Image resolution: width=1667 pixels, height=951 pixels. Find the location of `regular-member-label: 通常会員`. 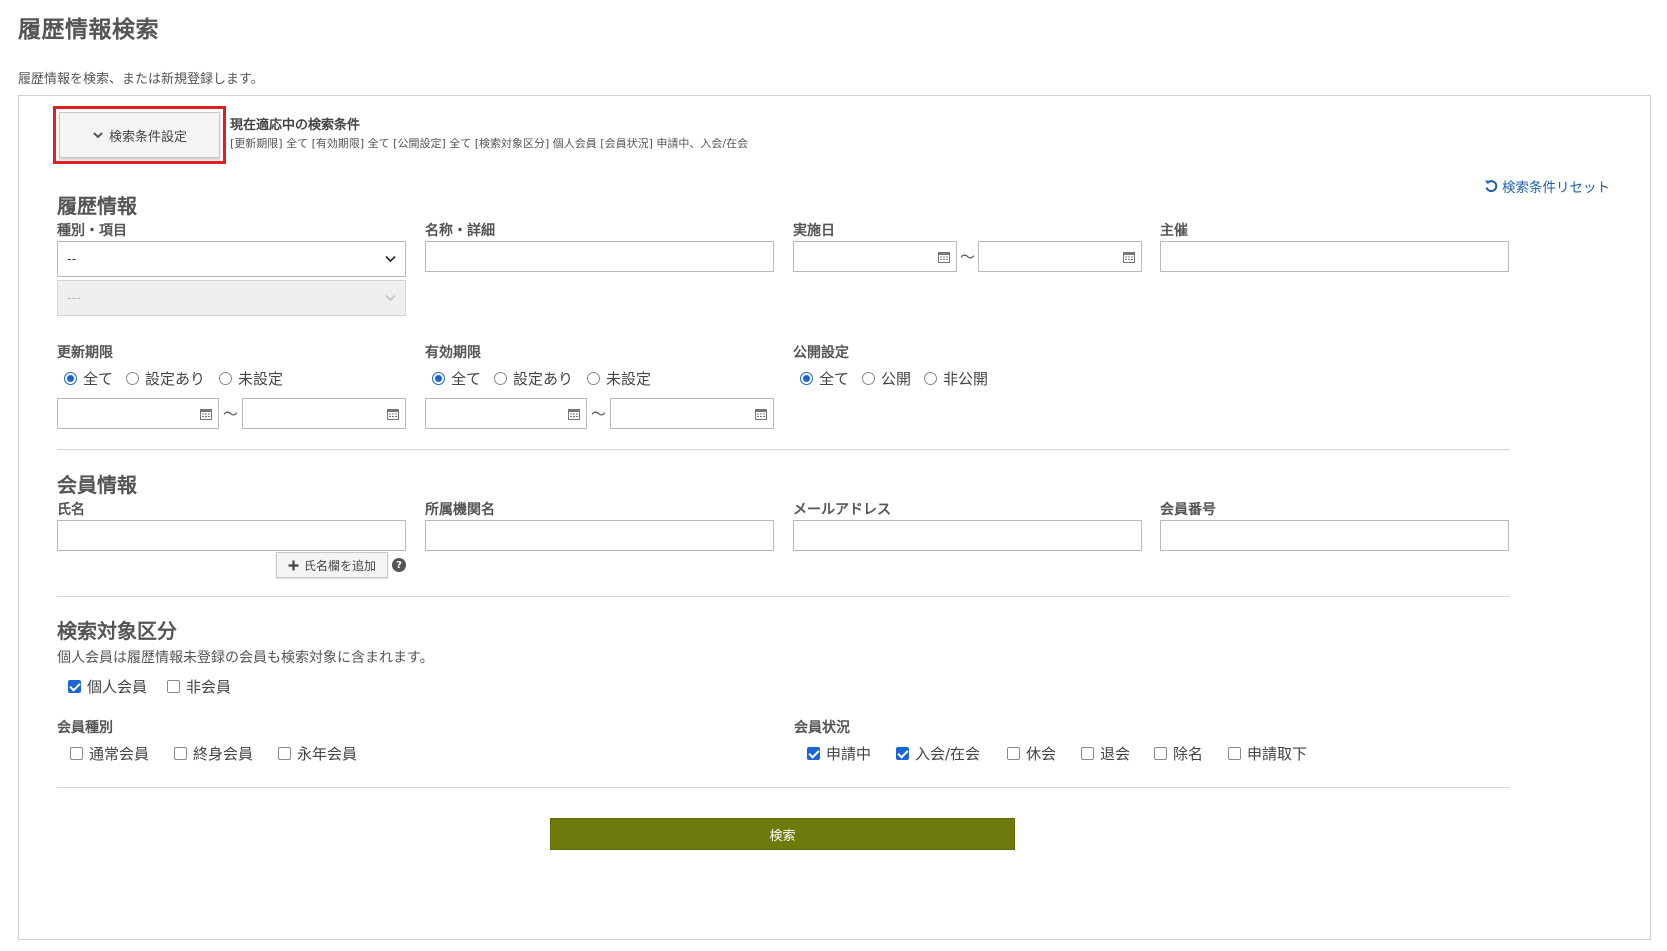

regular-member-label: 通常会員 is located at coordinates (119, 754).